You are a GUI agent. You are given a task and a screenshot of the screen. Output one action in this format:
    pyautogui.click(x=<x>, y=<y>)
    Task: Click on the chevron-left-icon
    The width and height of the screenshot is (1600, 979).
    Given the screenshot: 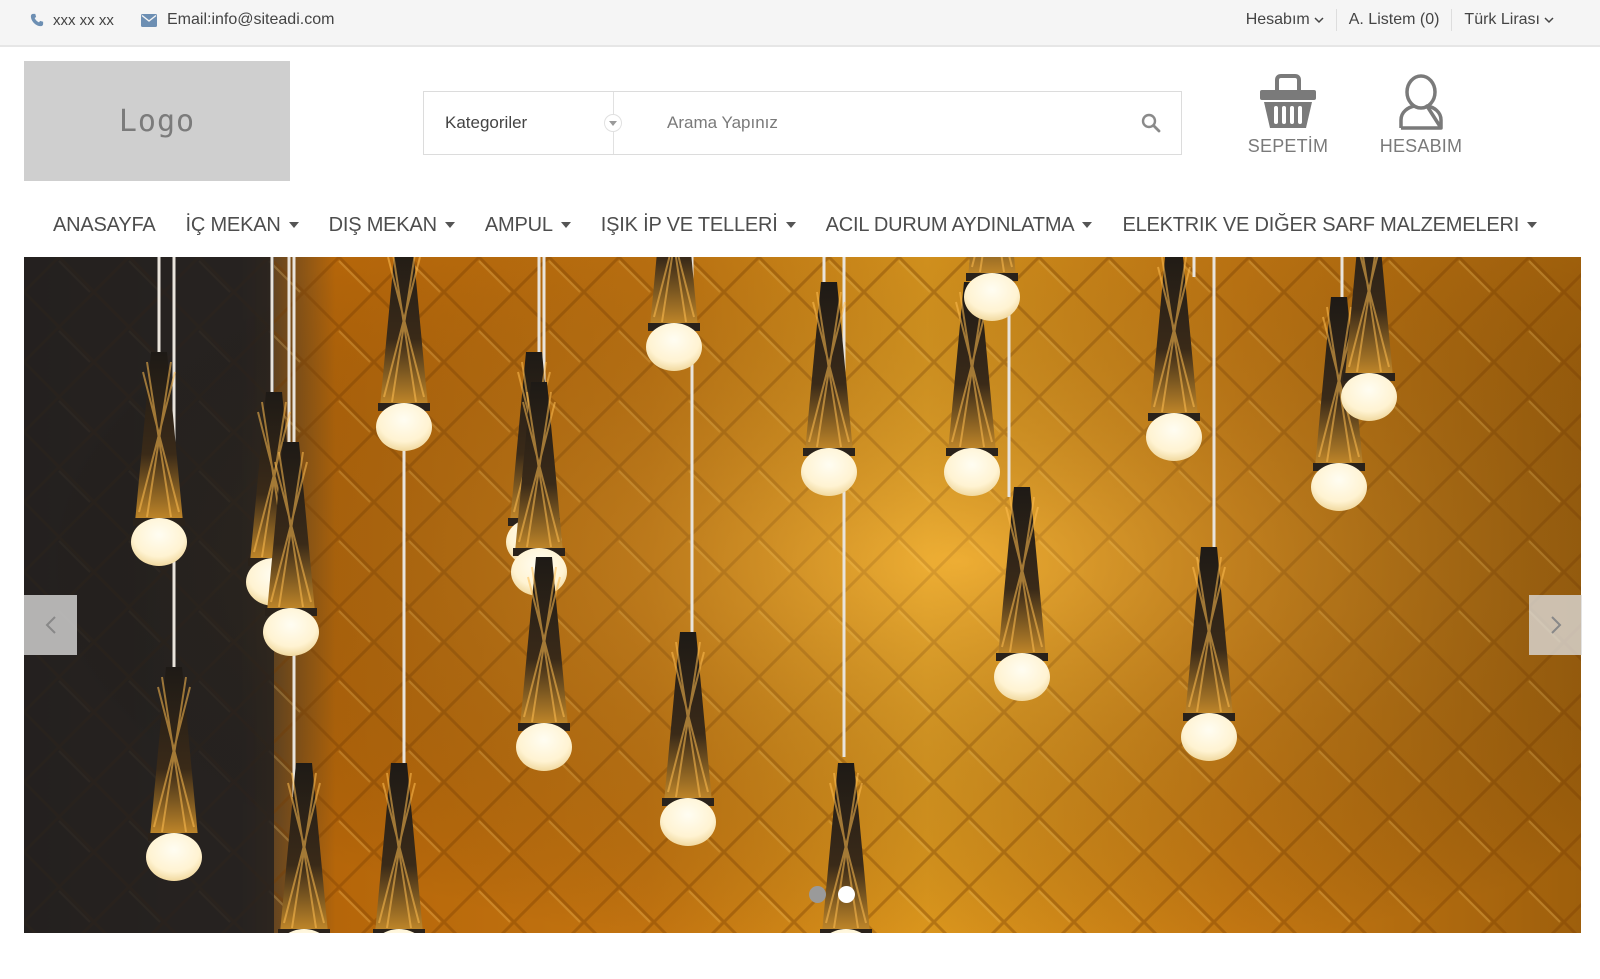 What is the action you would take?
    pyautogui.click(x=50, y=625)
    